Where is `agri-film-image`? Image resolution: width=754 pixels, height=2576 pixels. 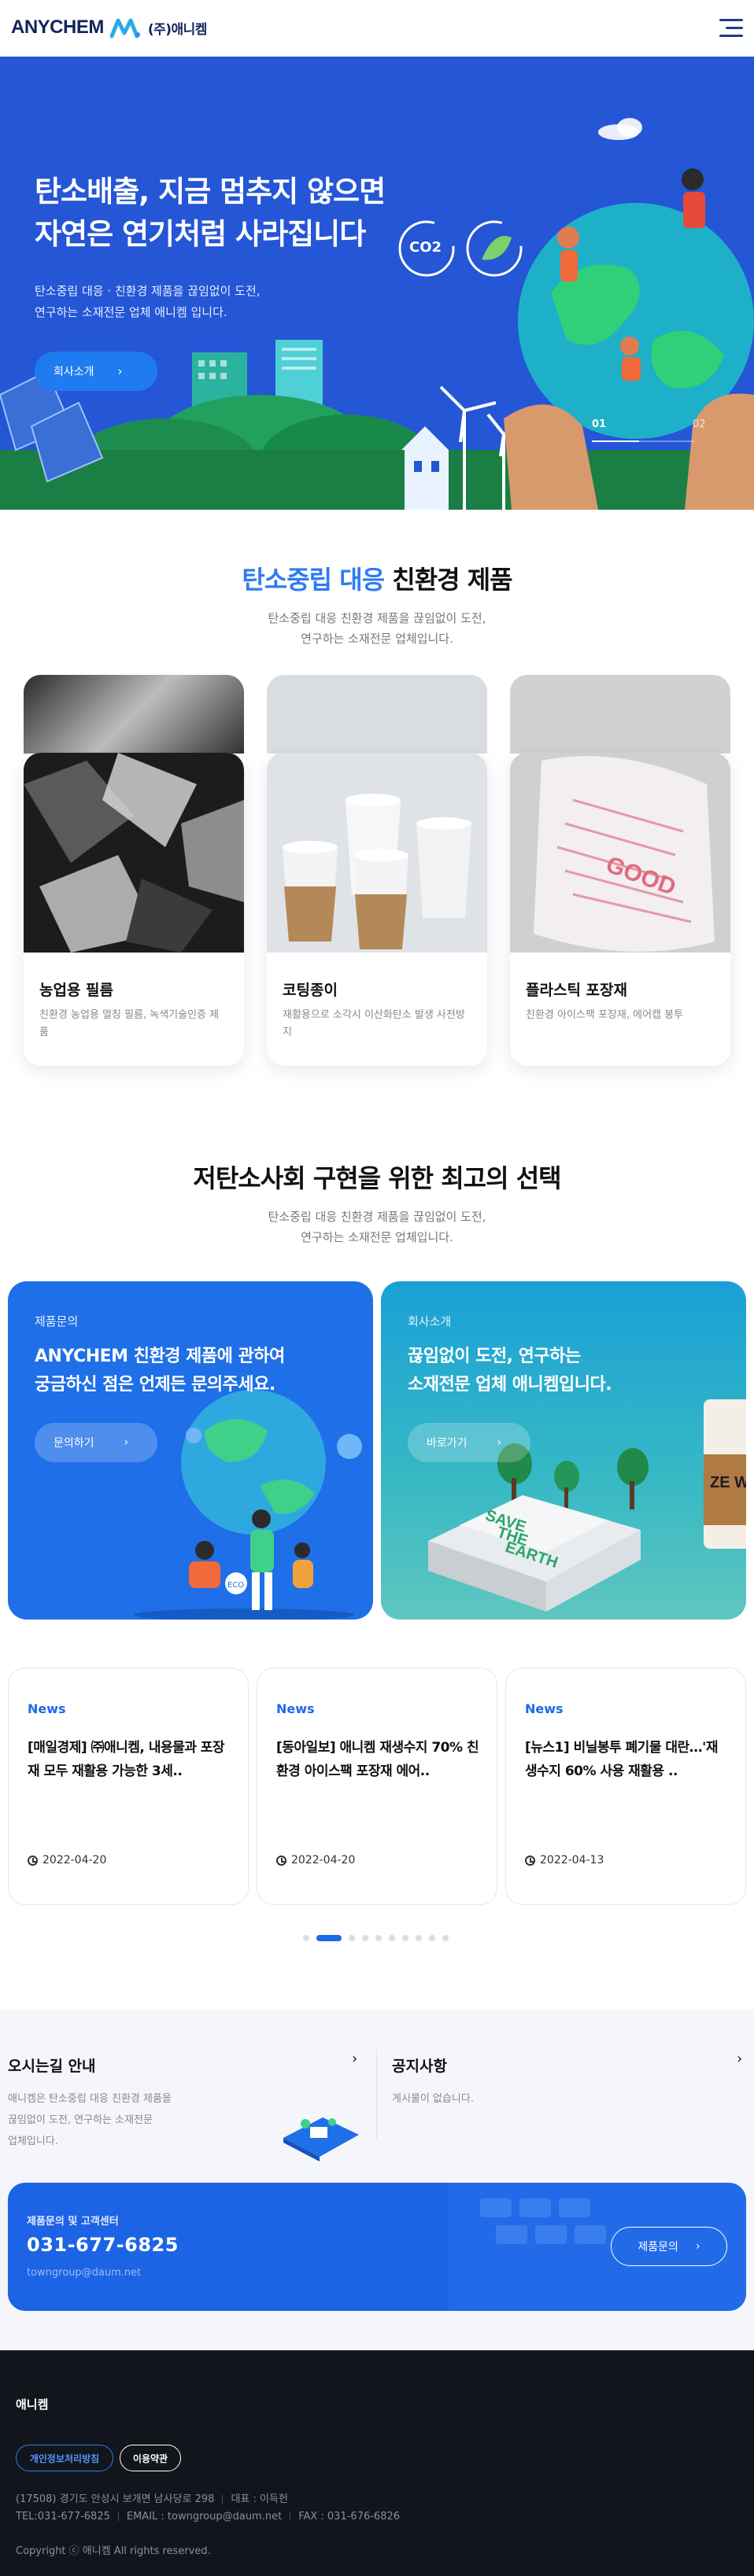 agri-film-image is located at coordinates (134, 853).